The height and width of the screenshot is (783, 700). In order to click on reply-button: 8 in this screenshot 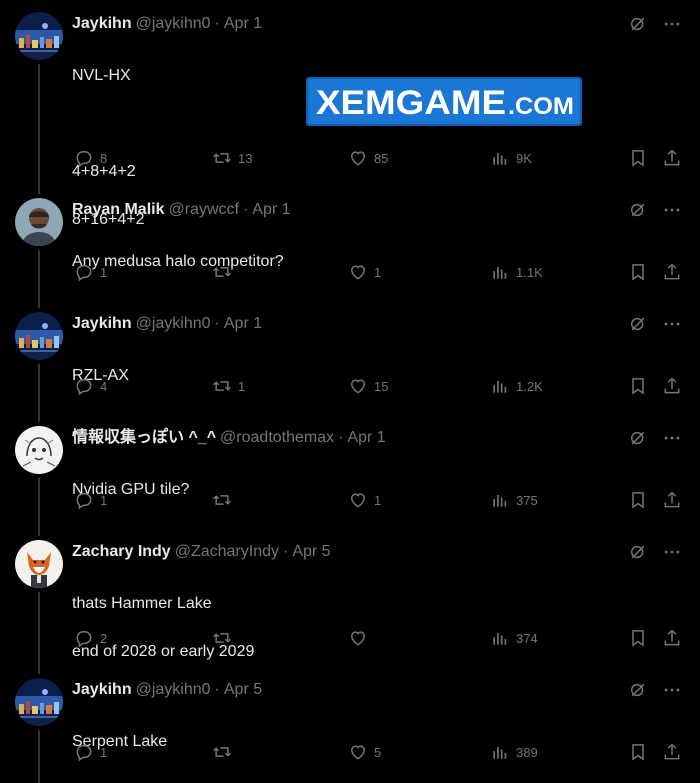, I will do `click(90, 158)`.